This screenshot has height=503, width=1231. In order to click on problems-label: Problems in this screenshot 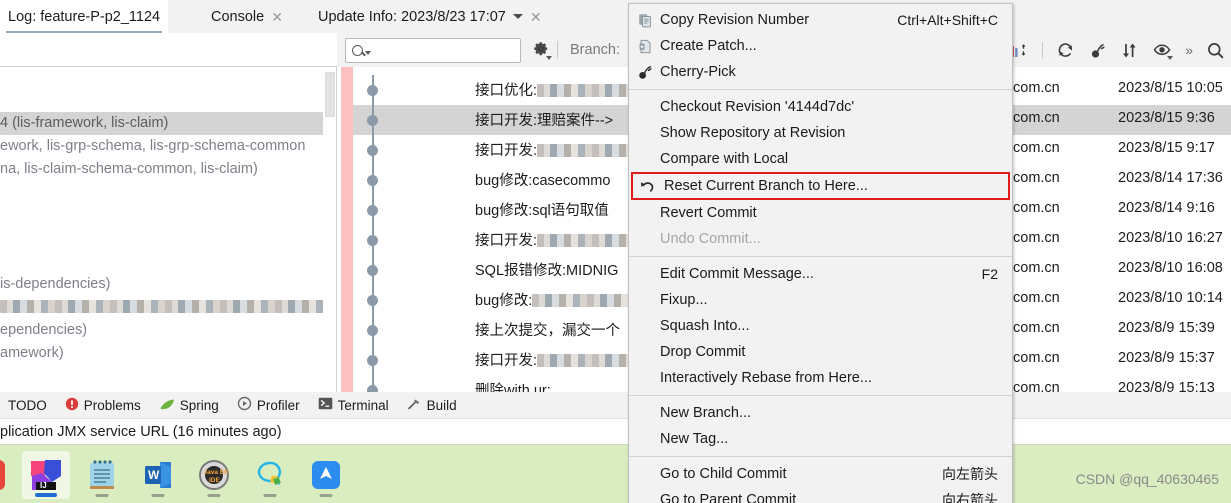, I will do `click(112, 405)`.